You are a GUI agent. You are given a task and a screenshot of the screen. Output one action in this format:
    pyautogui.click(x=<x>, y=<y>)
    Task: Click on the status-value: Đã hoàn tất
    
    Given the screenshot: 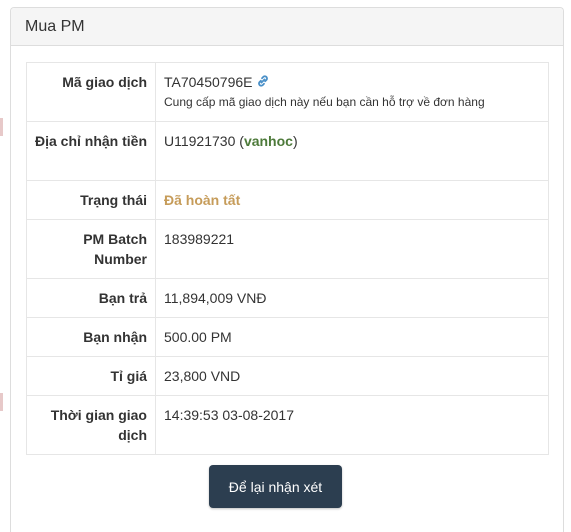 What is the action you would take?
    pyautogui.click(x=202, y=200)
    